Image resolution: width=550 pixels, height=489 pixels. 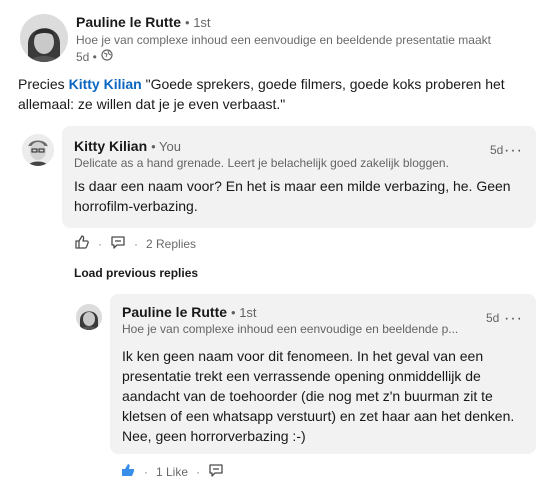 What do you see at coordinates (244, 312) in the screenshot?
I see `replier-degree: • 1st` at bounding box center [244, 312].